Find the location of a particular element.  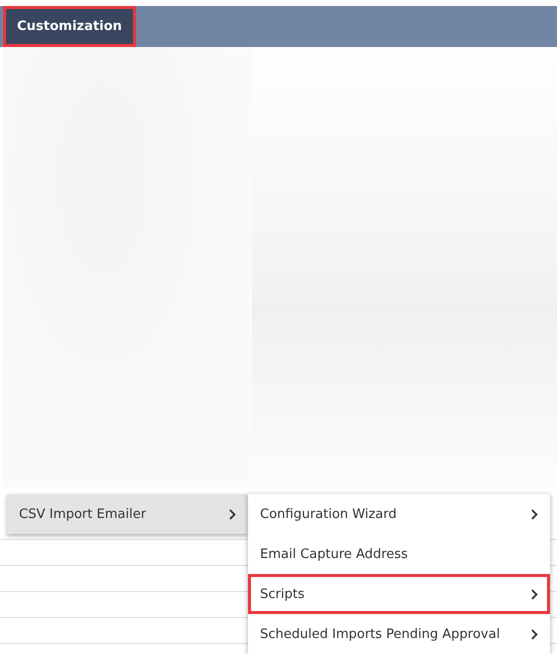

menu-tab: Customization is located at coordinates (69, 26).